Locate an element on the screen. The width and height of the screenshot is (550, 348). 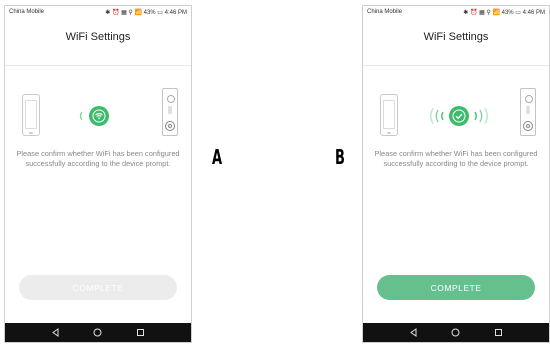
caption-b: B is located at coordinates (340, 157).